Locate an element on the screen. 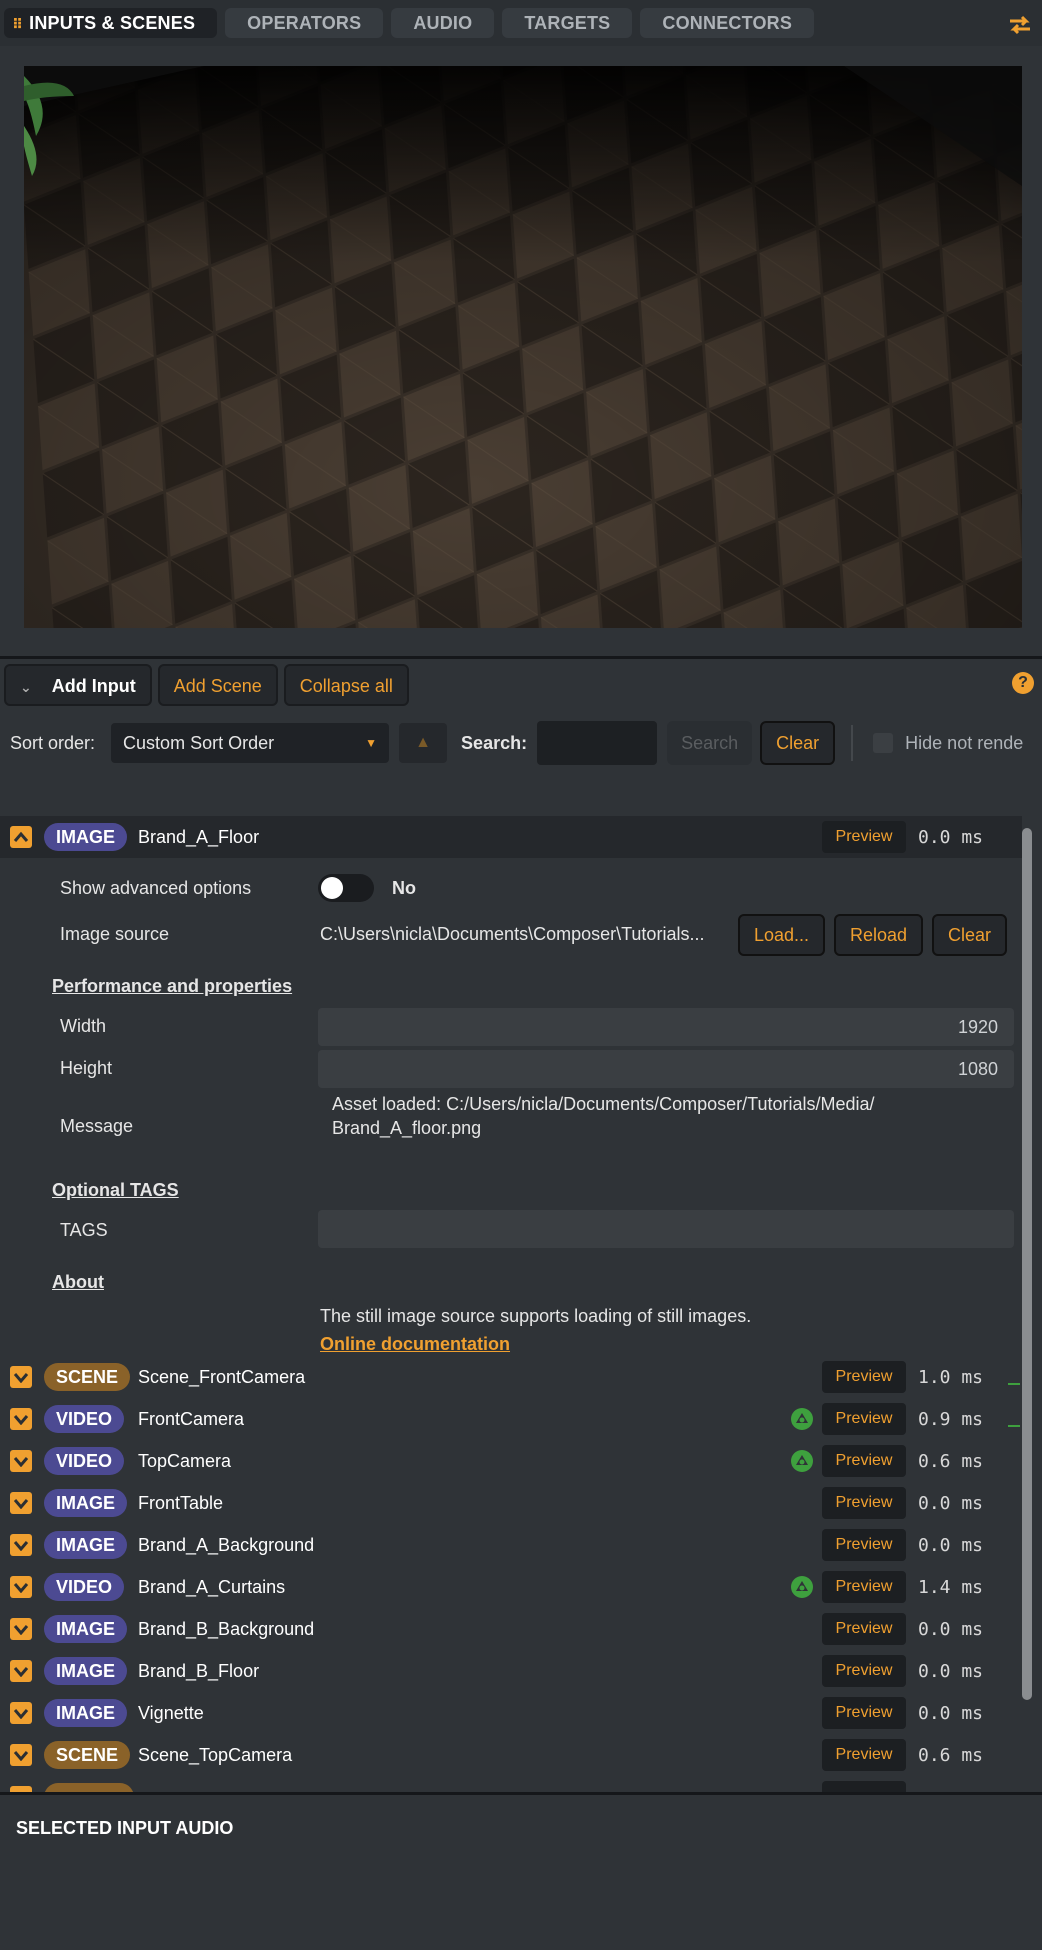  caret-down-icon: ▼ is located at coordinates (371, 743).